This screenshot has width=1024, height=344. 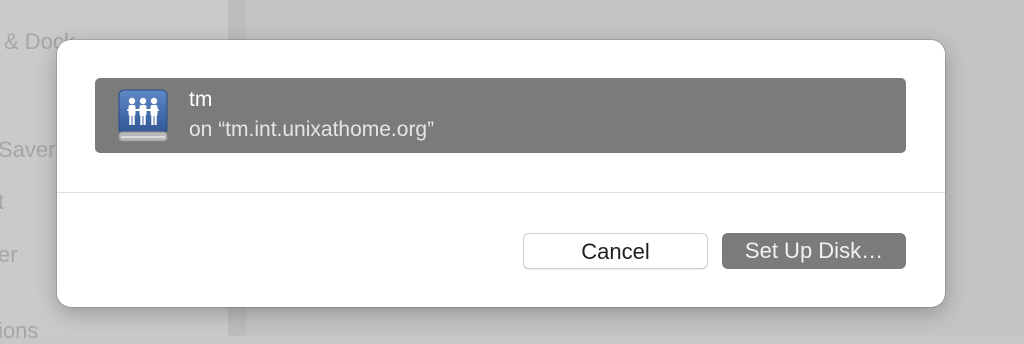 I want to click on cancel-button: Cancel, so click(x=615, y=251).